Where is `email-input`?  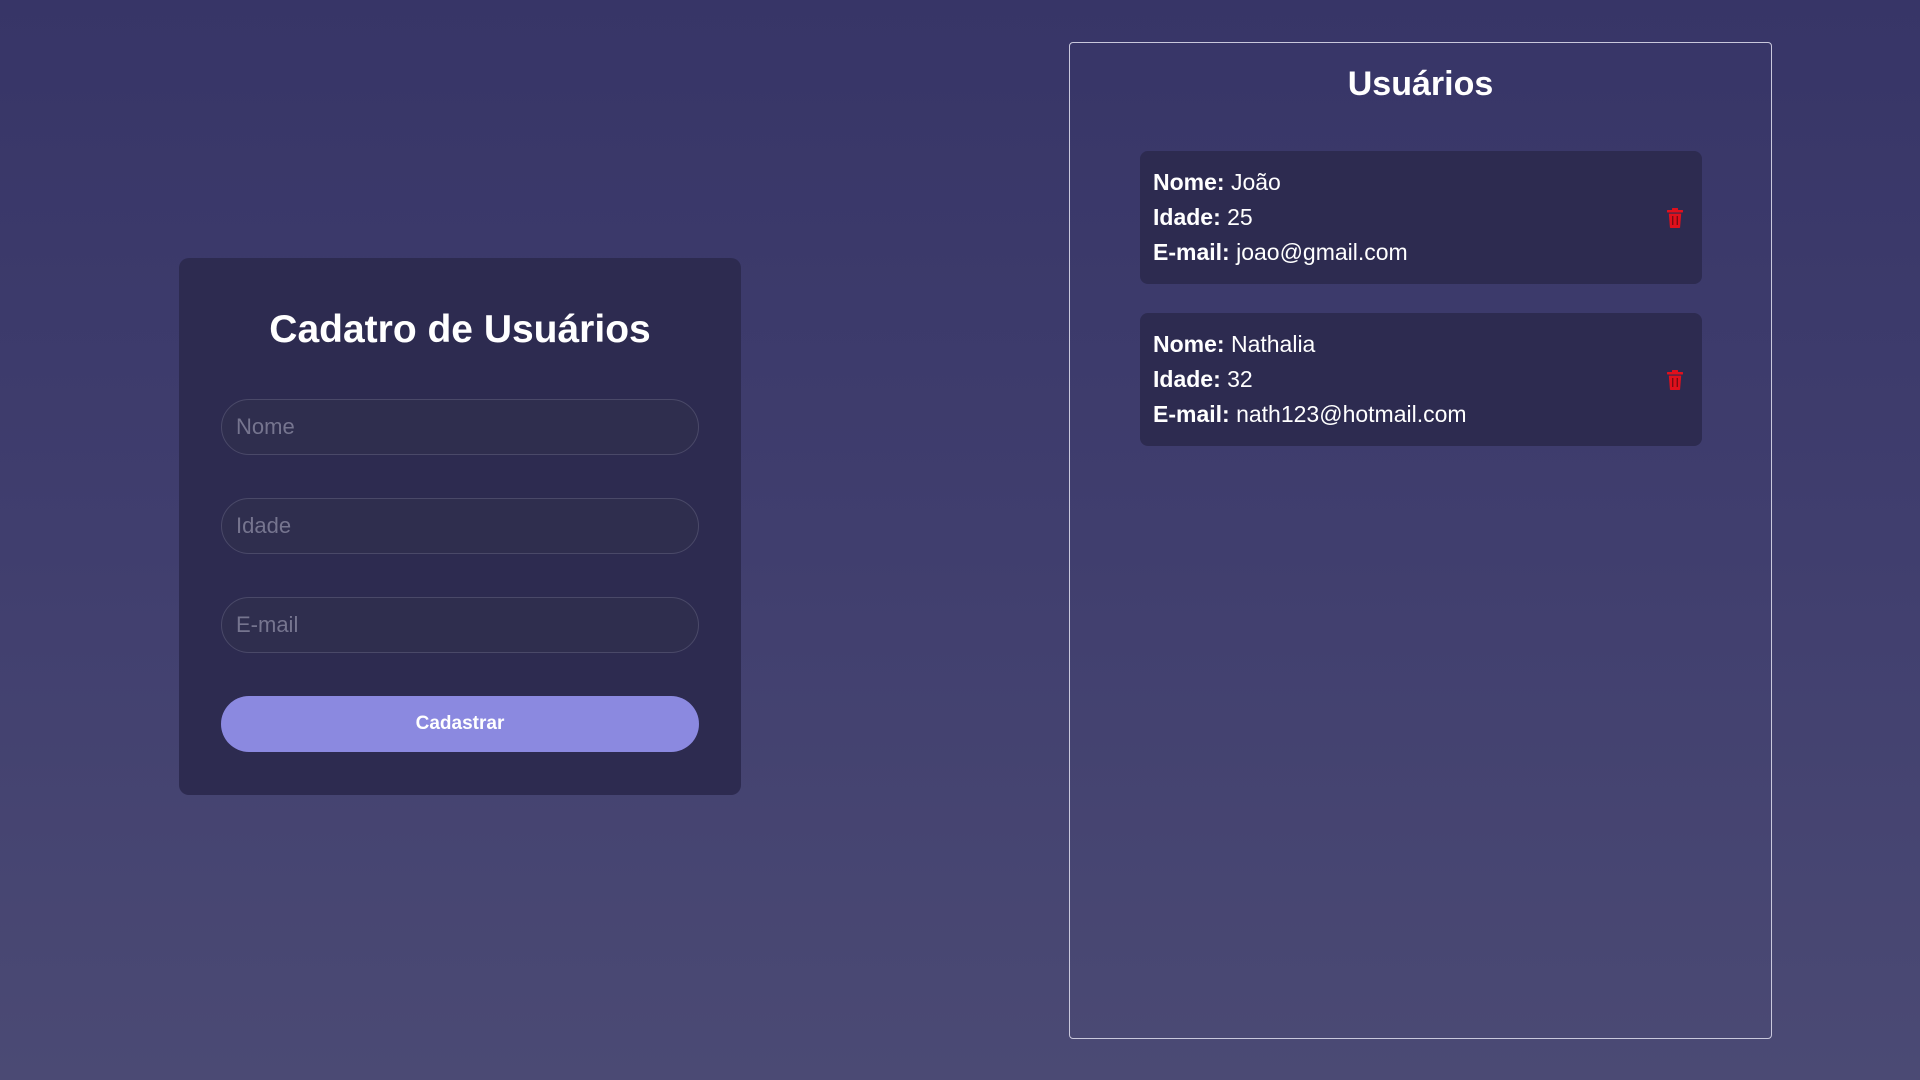
email-input is located at coordinates (460, 625).